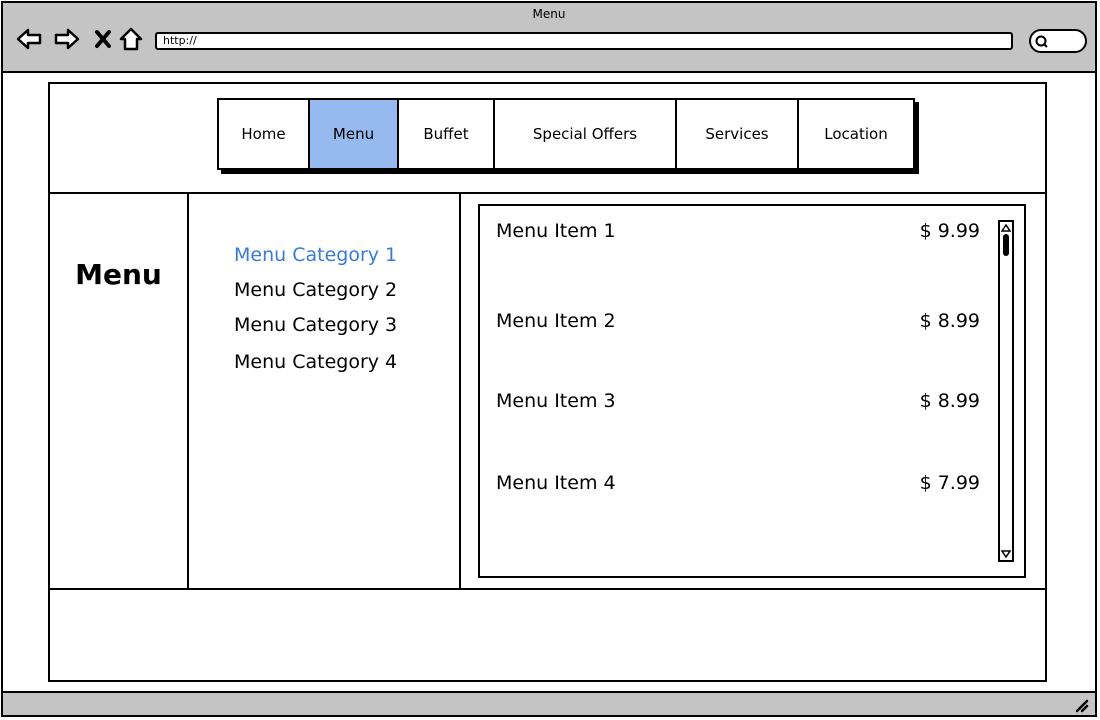 The width and height of the screenshot is (1100, 720). I want to click on category-link: Menu Category 3, so click(315, 325).